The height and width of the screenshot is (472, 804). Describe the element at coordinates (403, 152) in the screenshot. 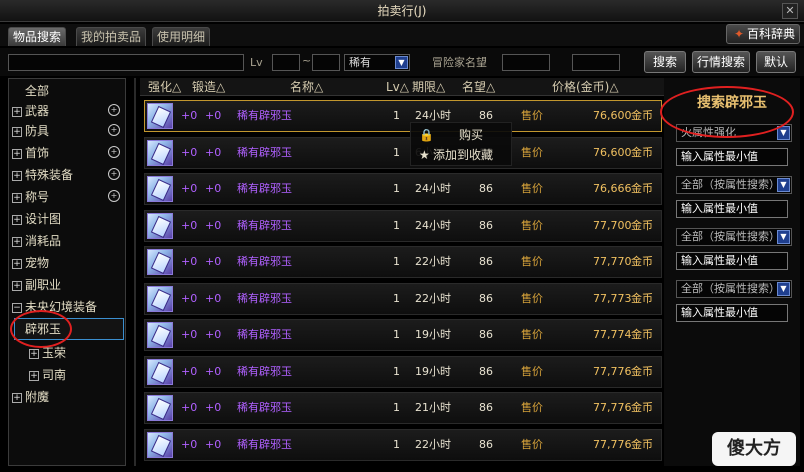

I see `table-row: +0+0稀有辟邪玉16小时86售价76,600金币` at that location.